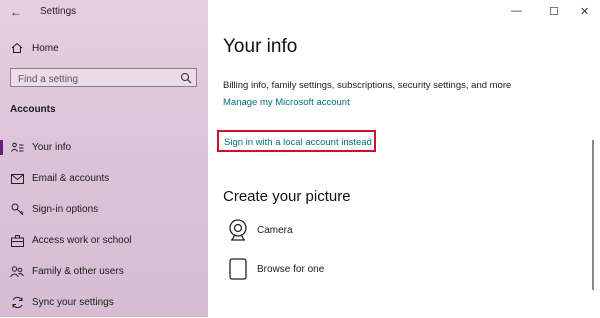  I want to click on sidebar-item-label: Sign-in options, so click(65, 209).